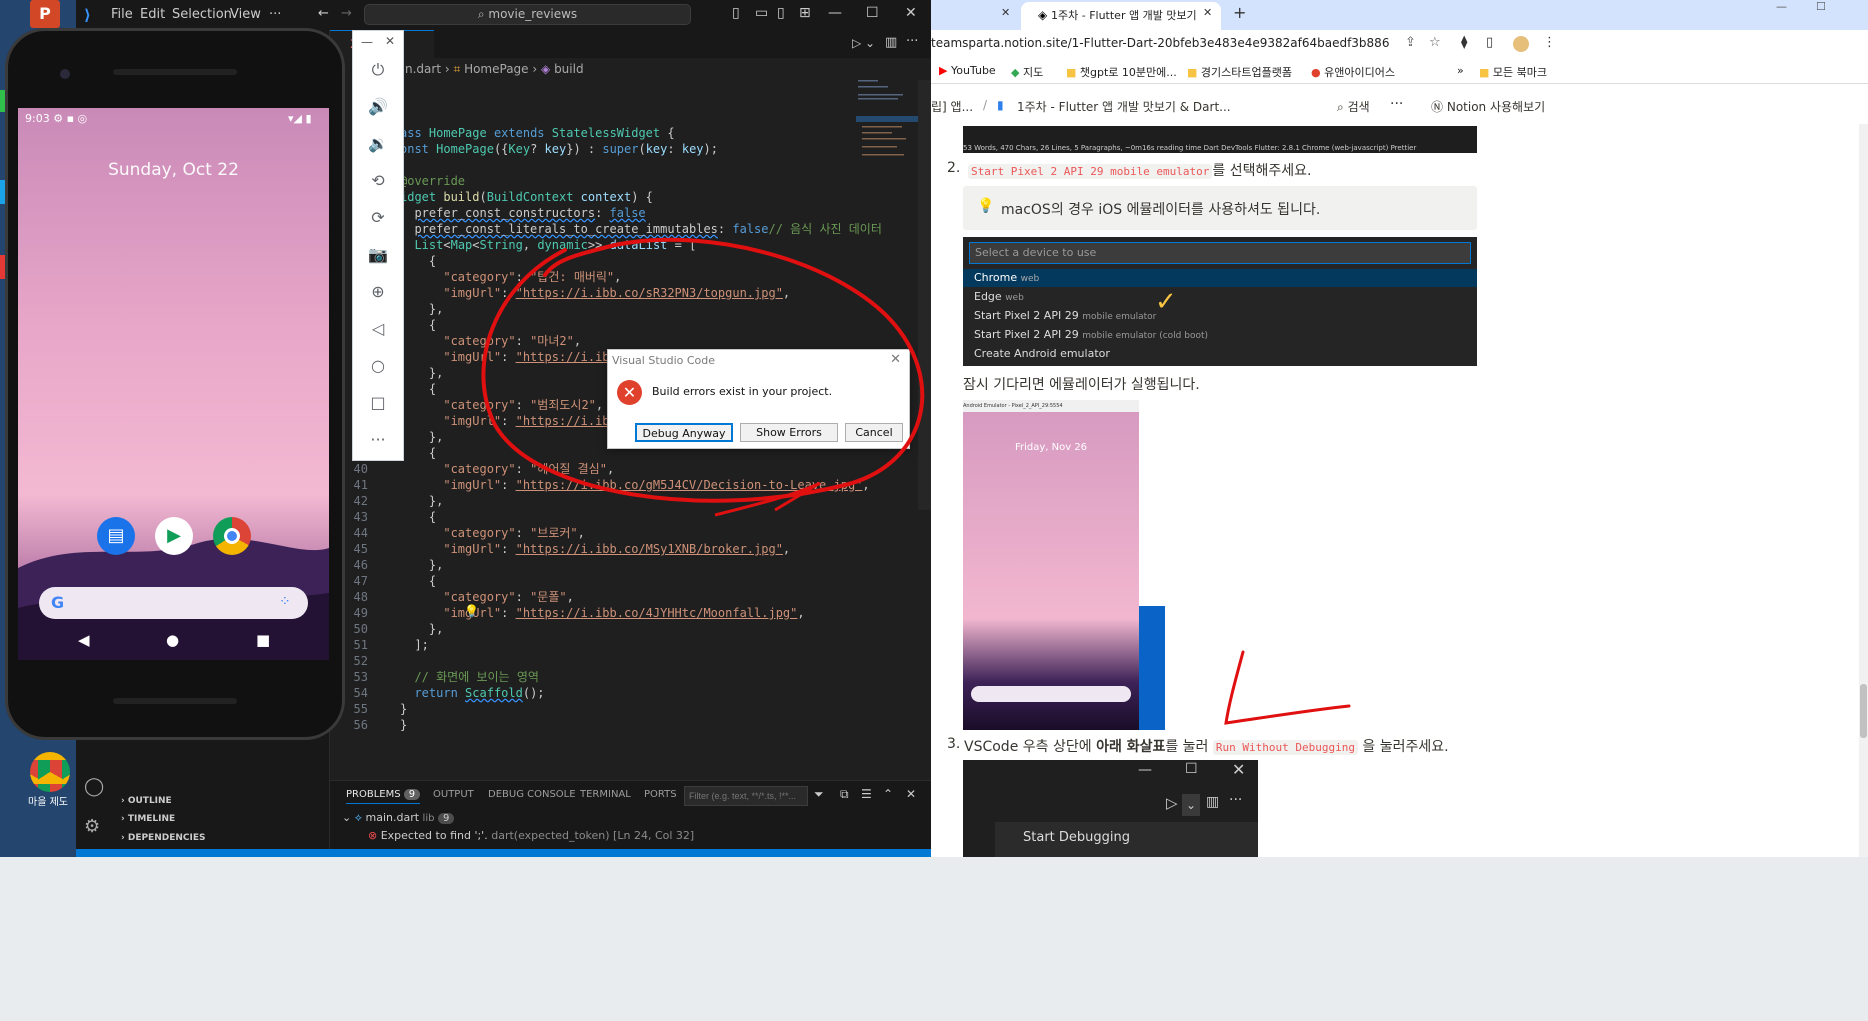 Image resolution: width=1868 pixels, height=1021 pixels. I want to click on maximize-icon: ☐, so click(872, 13).